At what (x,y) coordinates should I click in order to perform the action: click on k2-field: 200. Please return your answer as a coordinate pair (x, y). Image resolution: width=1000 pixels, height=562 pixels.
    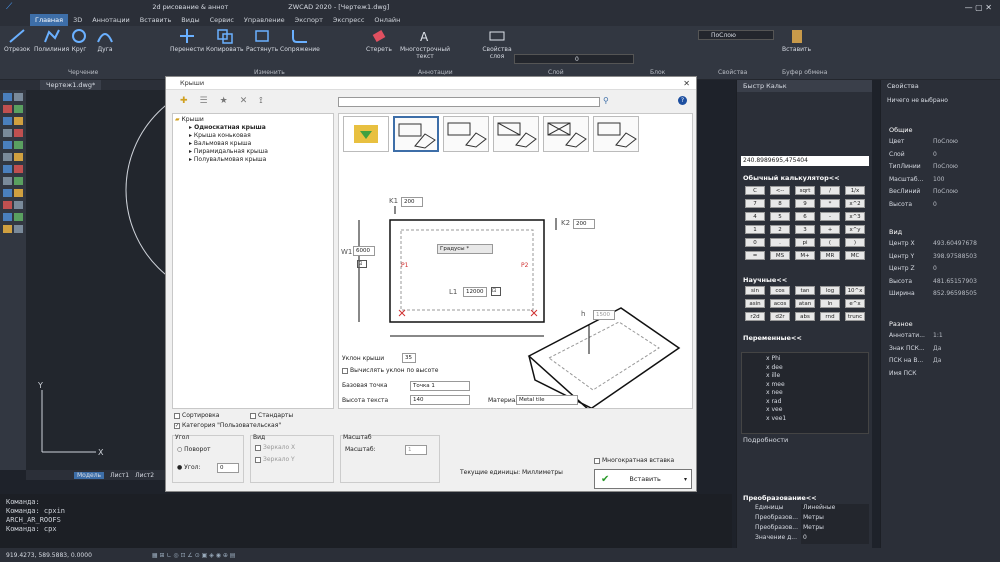
    Looking at the image, I should click on (584, 224).